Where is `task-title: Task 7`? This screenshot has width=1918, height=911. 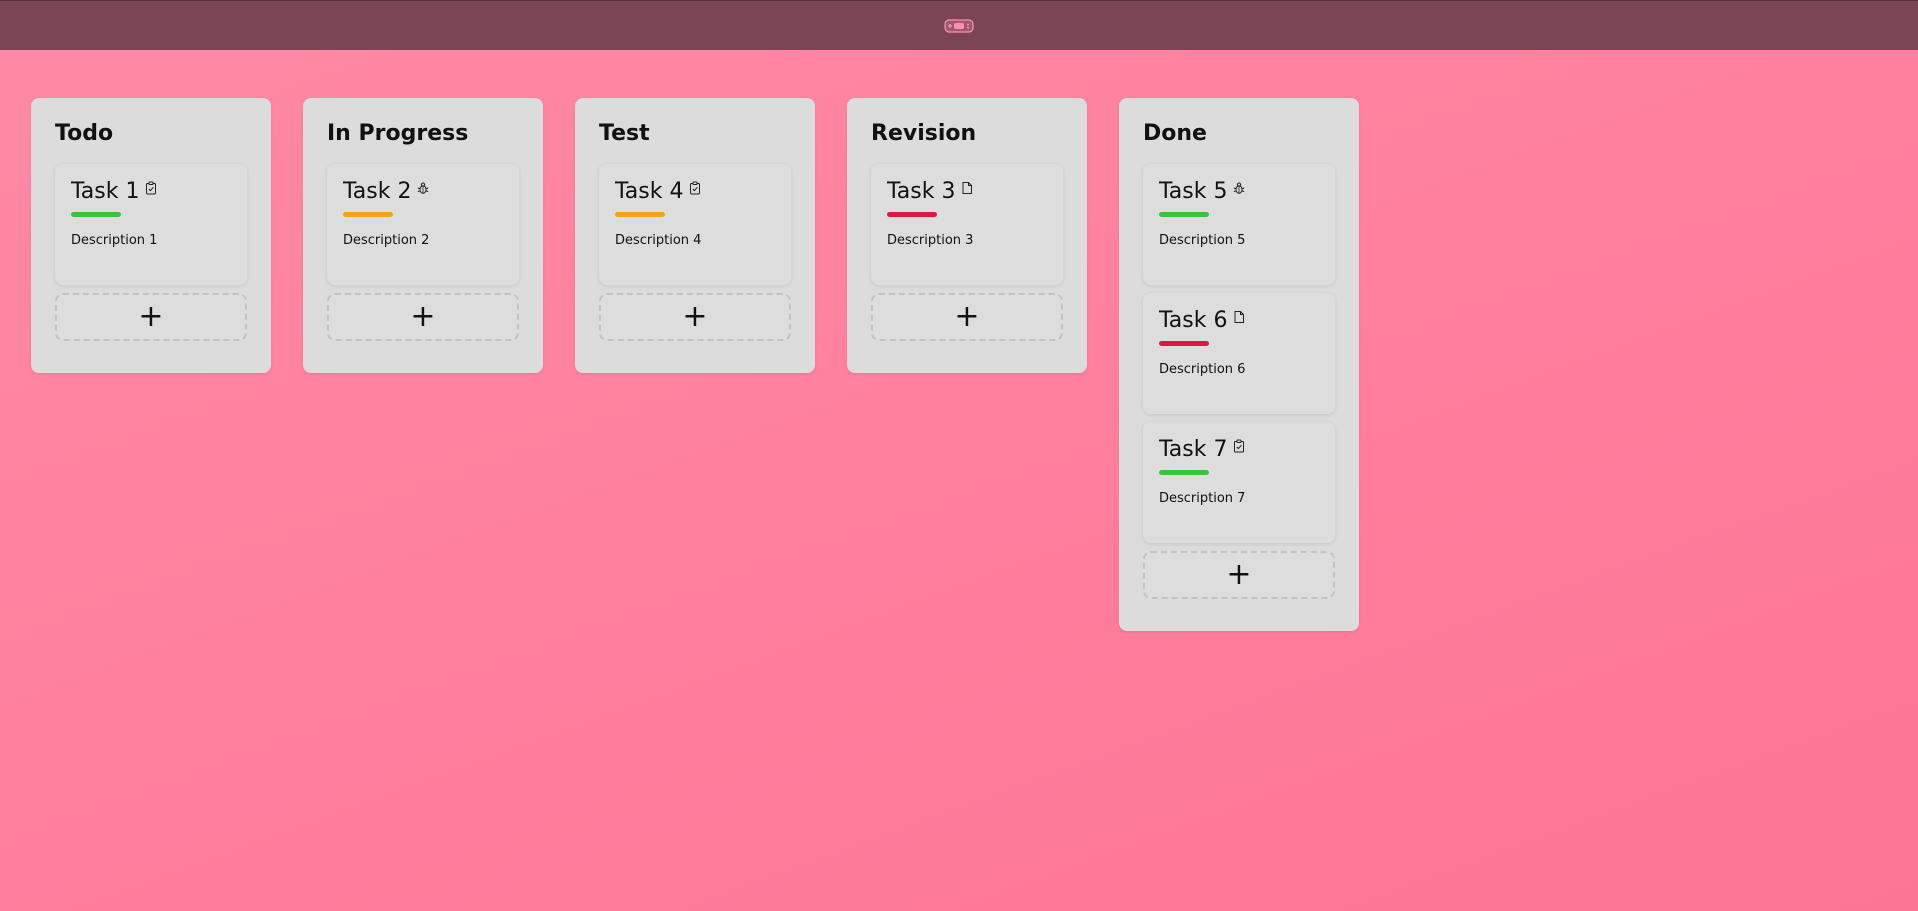
task-title: Task 7 is located at coordinates (1193, 449).